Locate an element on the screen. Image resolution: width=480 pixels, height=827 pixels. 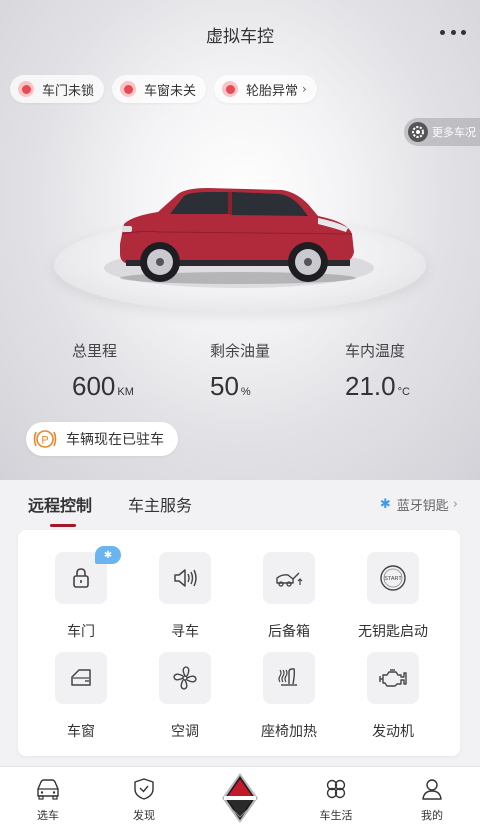
stat-value: 600 KM is located at coordinates (103, 386).